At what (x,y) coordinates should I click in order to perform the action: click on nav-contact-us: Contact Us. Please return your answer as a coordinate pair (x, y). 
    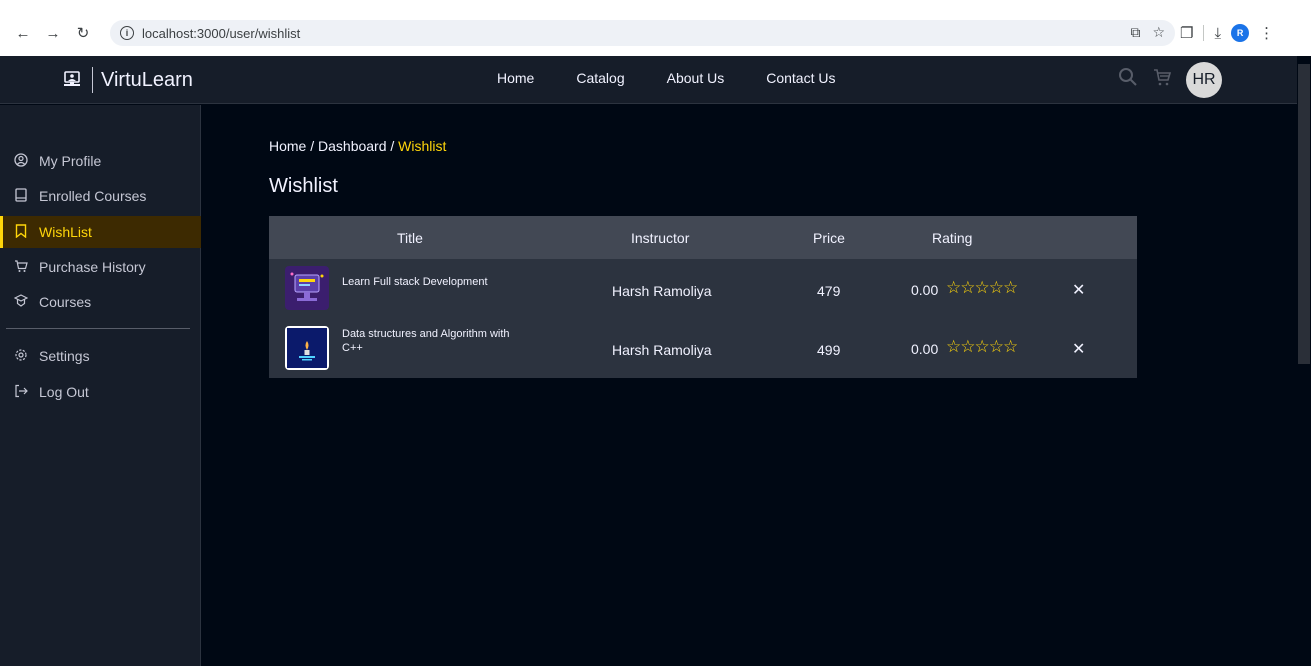
    Looking at the image, I should click on (800, 78).